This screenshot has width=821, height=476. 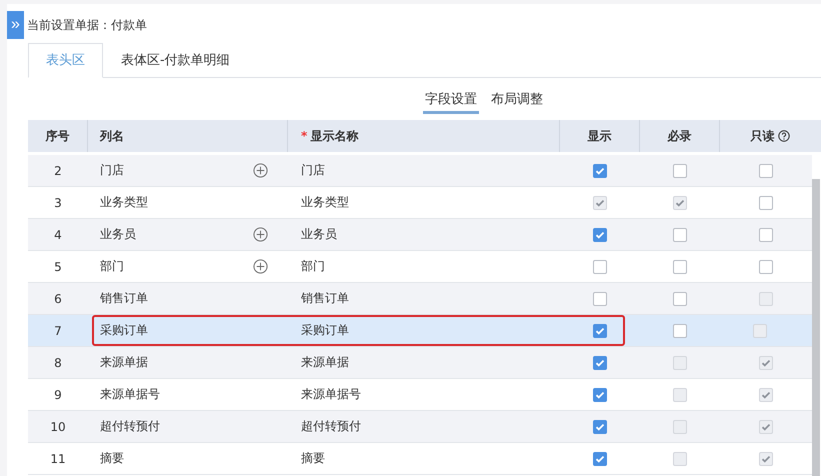 What do you see at coordinates (58, 203) in the screenshot?
I see `table-cell-text: 3` at bounding box center [58, 203].